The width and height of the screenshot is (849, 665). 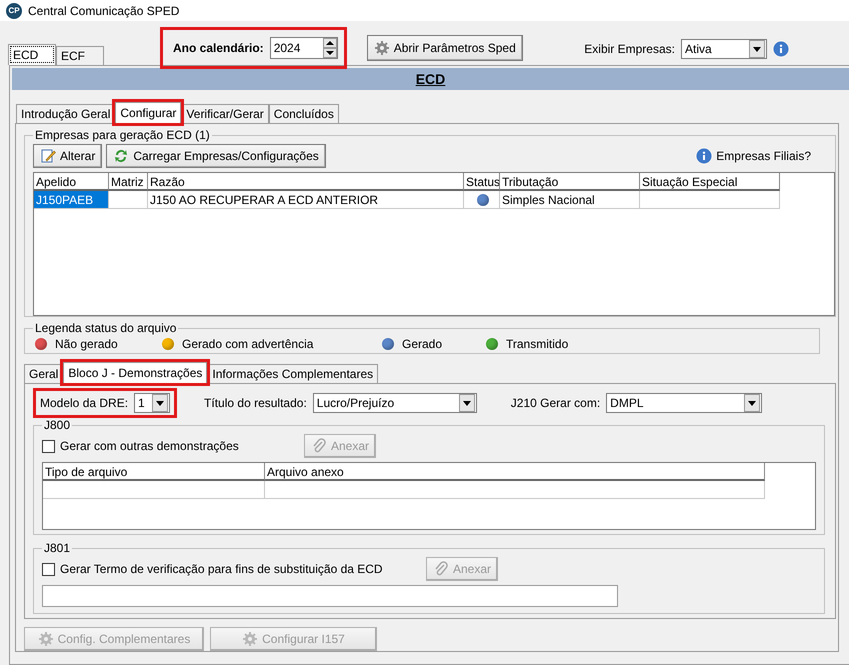 I want to click on year-spinner: 2024, so click(x=304, y=47).